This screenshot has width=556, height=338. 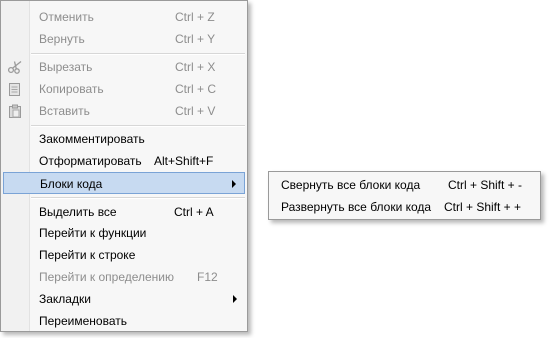 I want to click on menu-item-copy: Копировать Ctrl + C, so click(x=124, y=89).